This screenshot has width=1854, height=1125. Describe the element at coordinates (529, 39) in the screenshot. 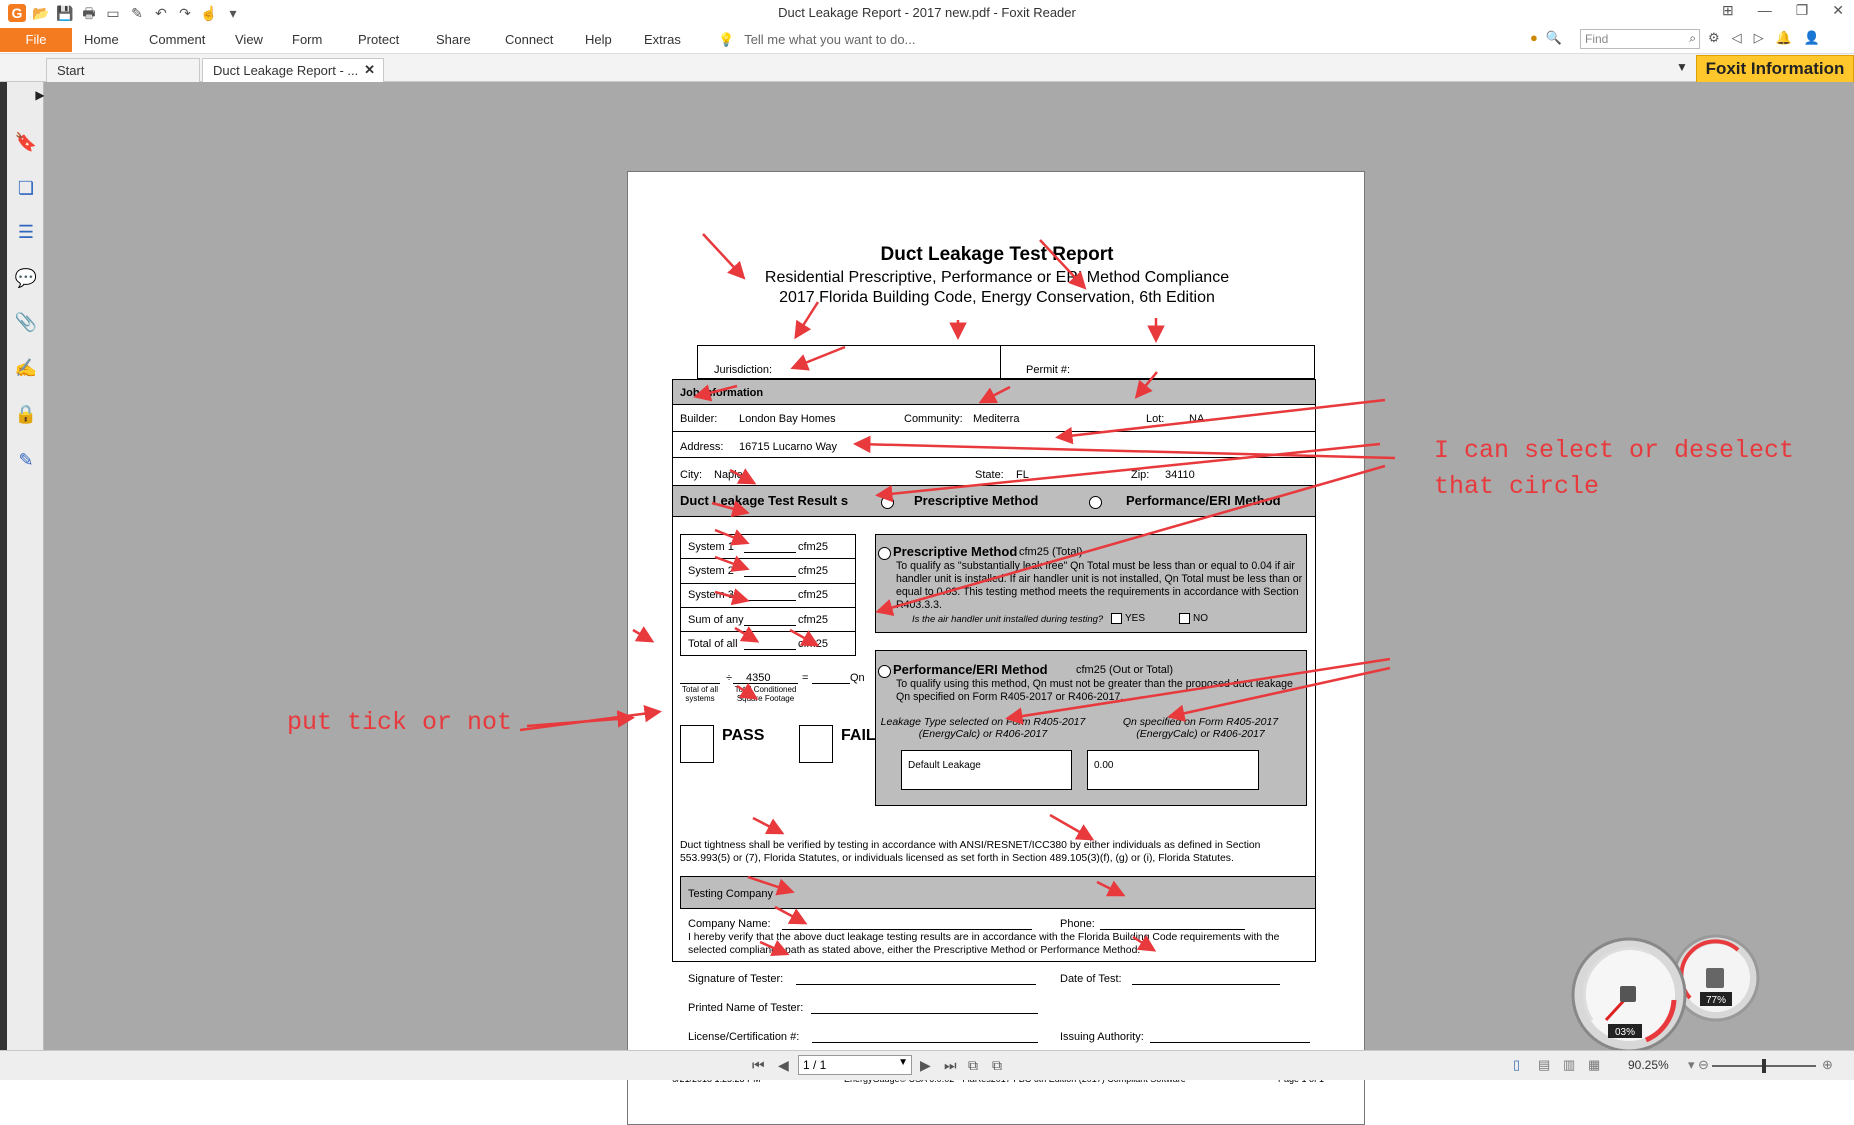

I see `tab-connect: Connect` at that location.